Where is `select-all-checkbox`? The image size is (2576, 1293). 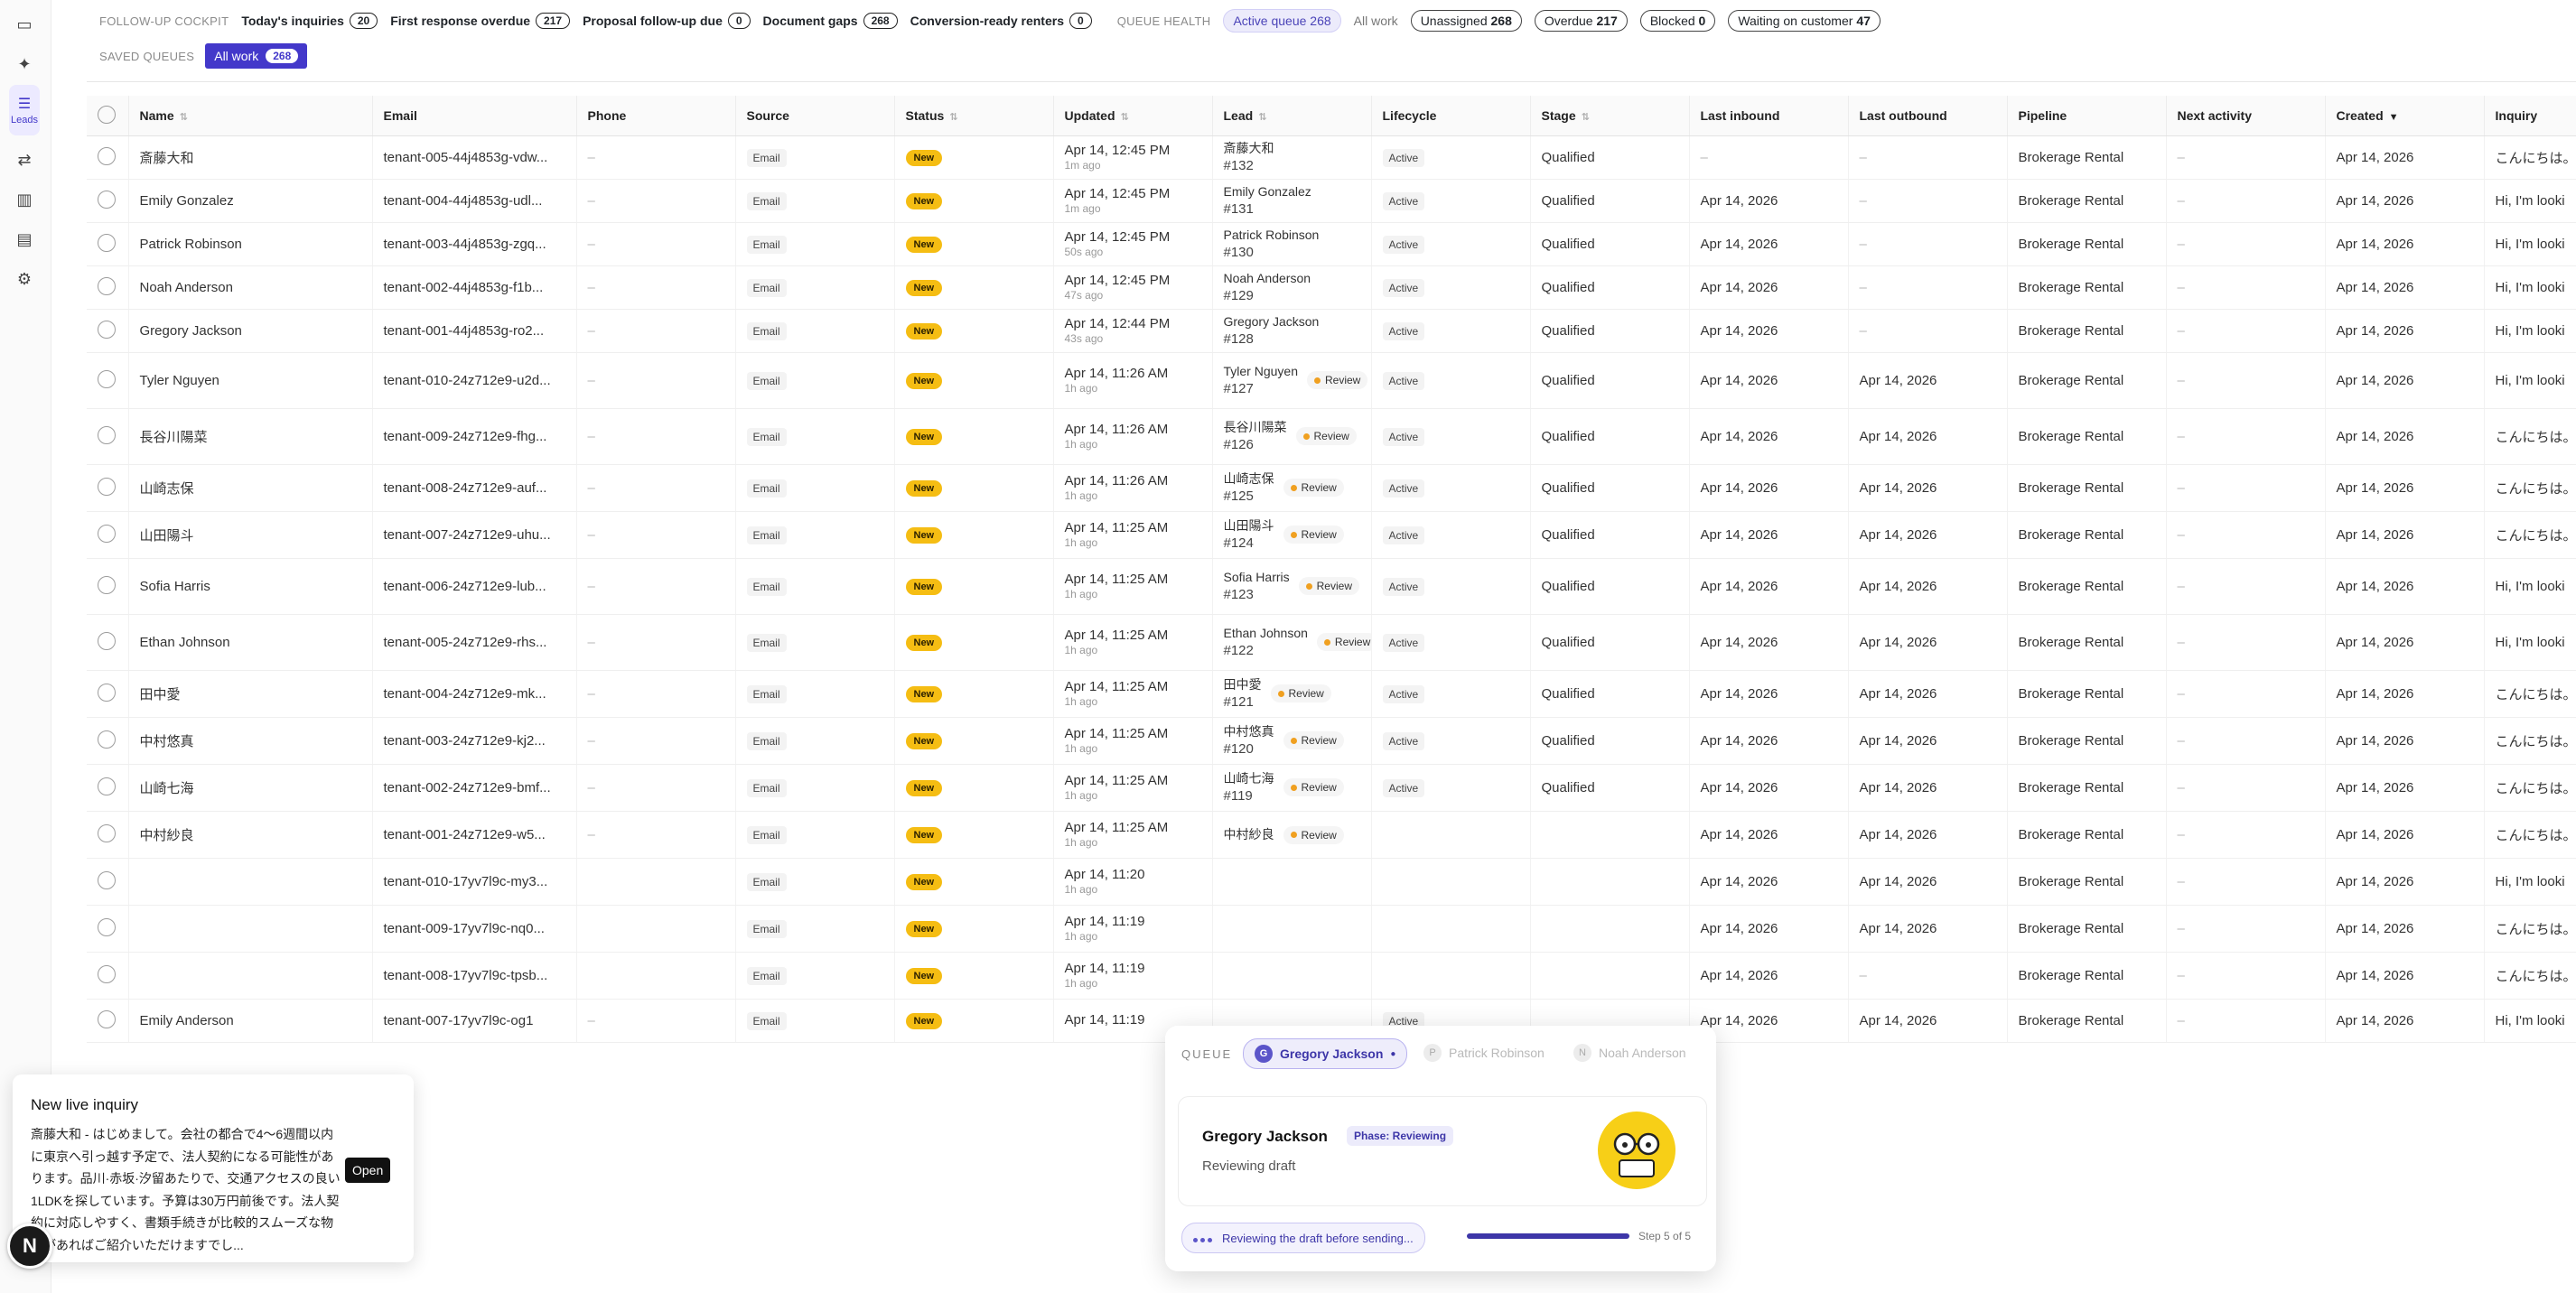
select-all-checkbox is located at coordinates (107, 114).